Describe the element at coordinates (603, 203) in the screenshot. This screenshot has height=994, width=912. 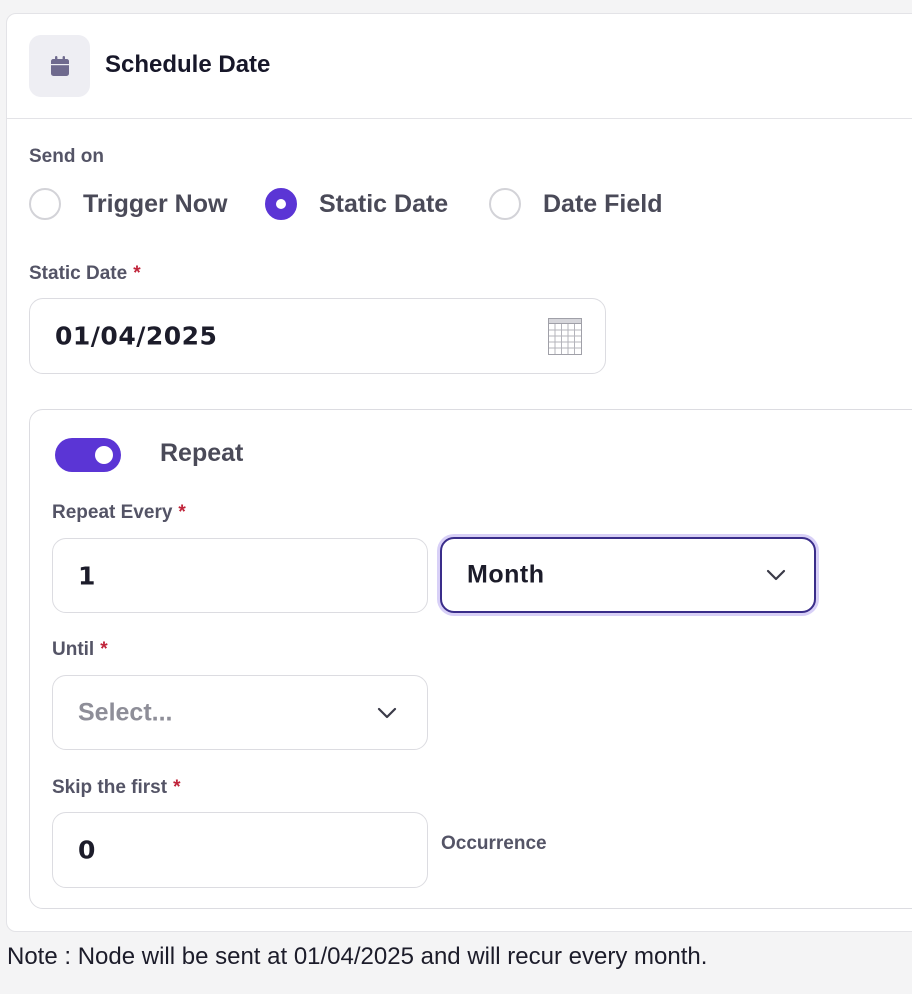
I see `radio-label-date-field: Date Field` at that location.